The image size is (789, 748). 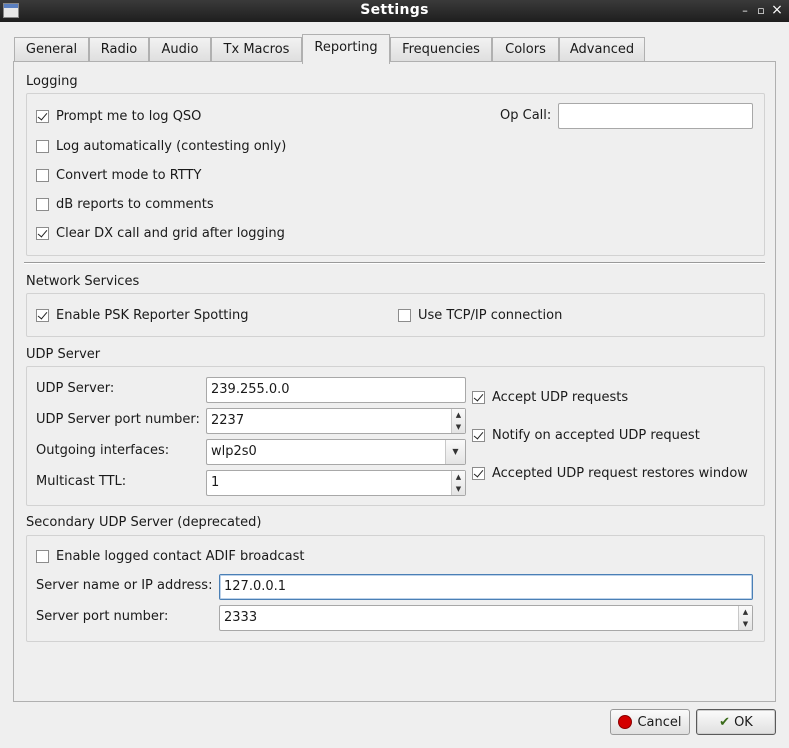 What do you see at coordinates (625, 722) in the screenshot?
I see `cancel-icon` at bounding box center [625, 722].